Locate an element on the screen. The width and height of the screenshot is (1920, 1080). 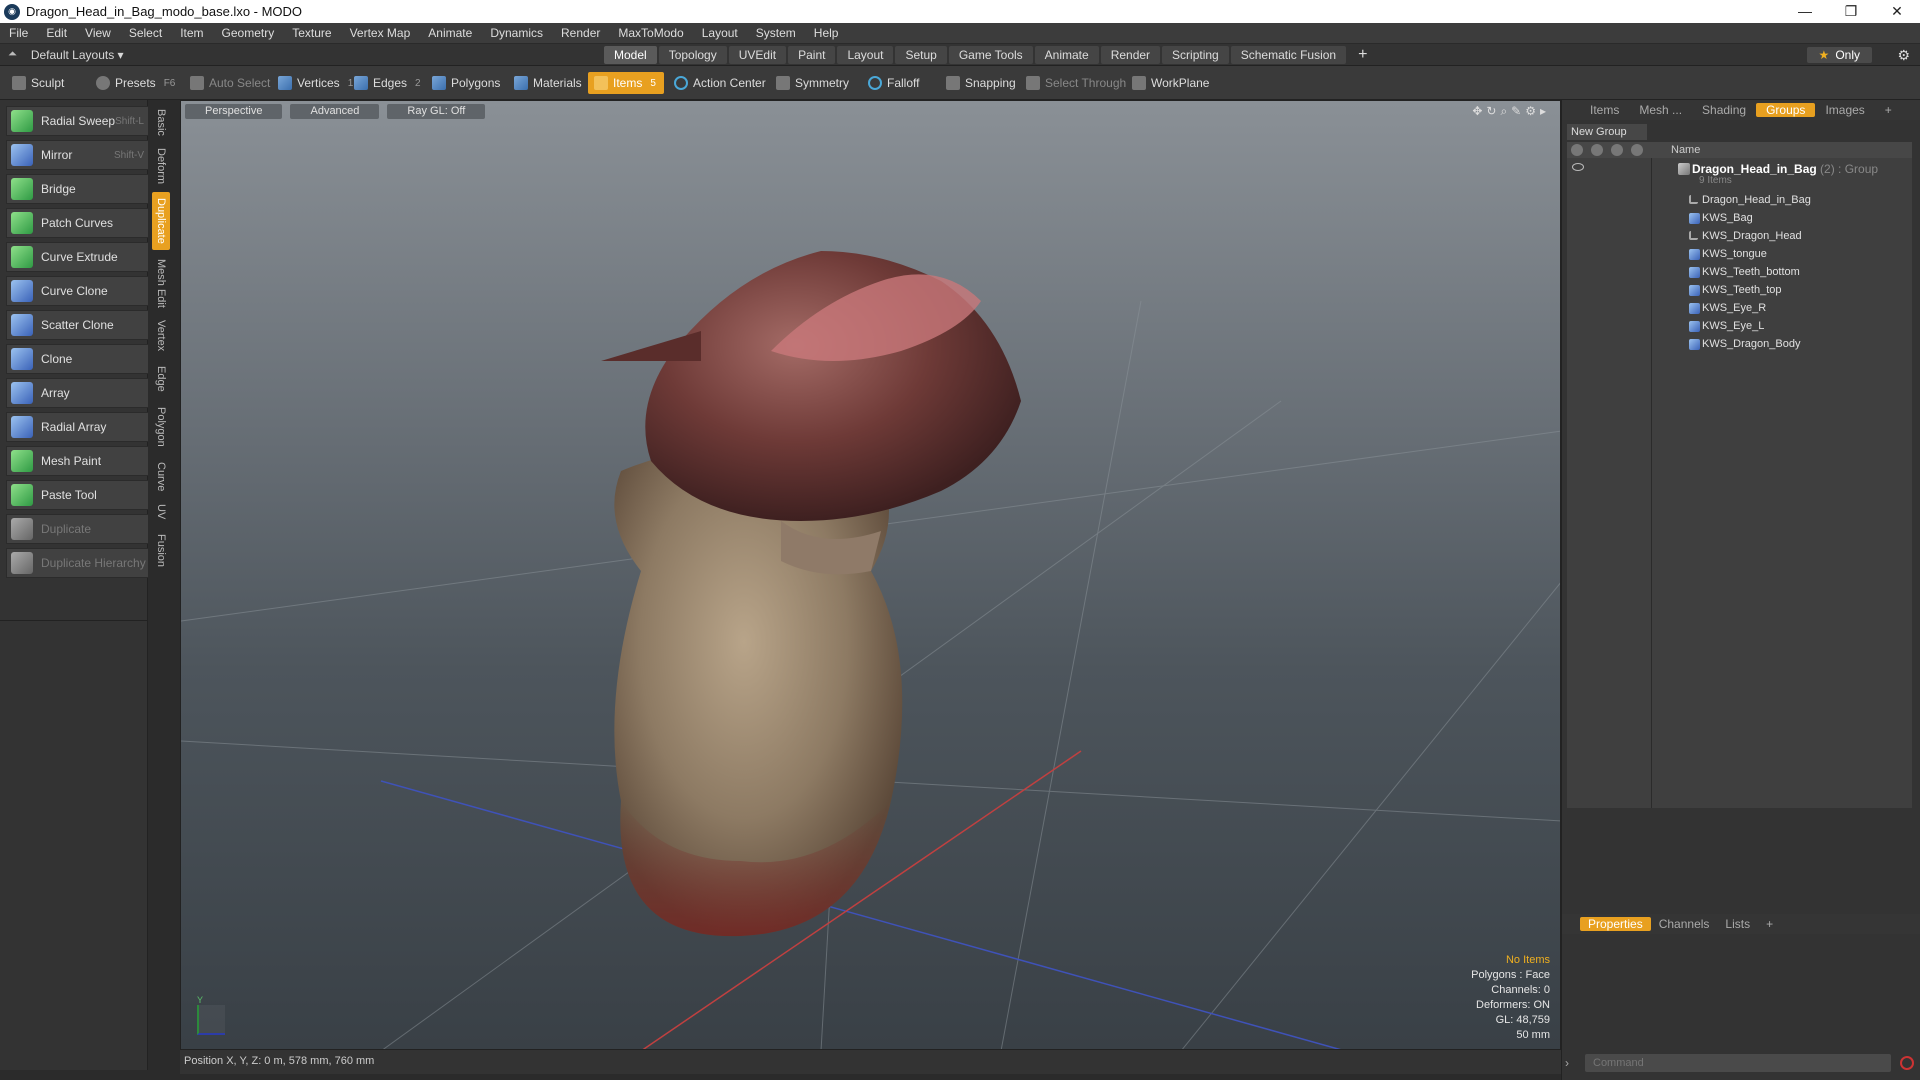
minimize-button: — is located at coordinates (1805, 11).